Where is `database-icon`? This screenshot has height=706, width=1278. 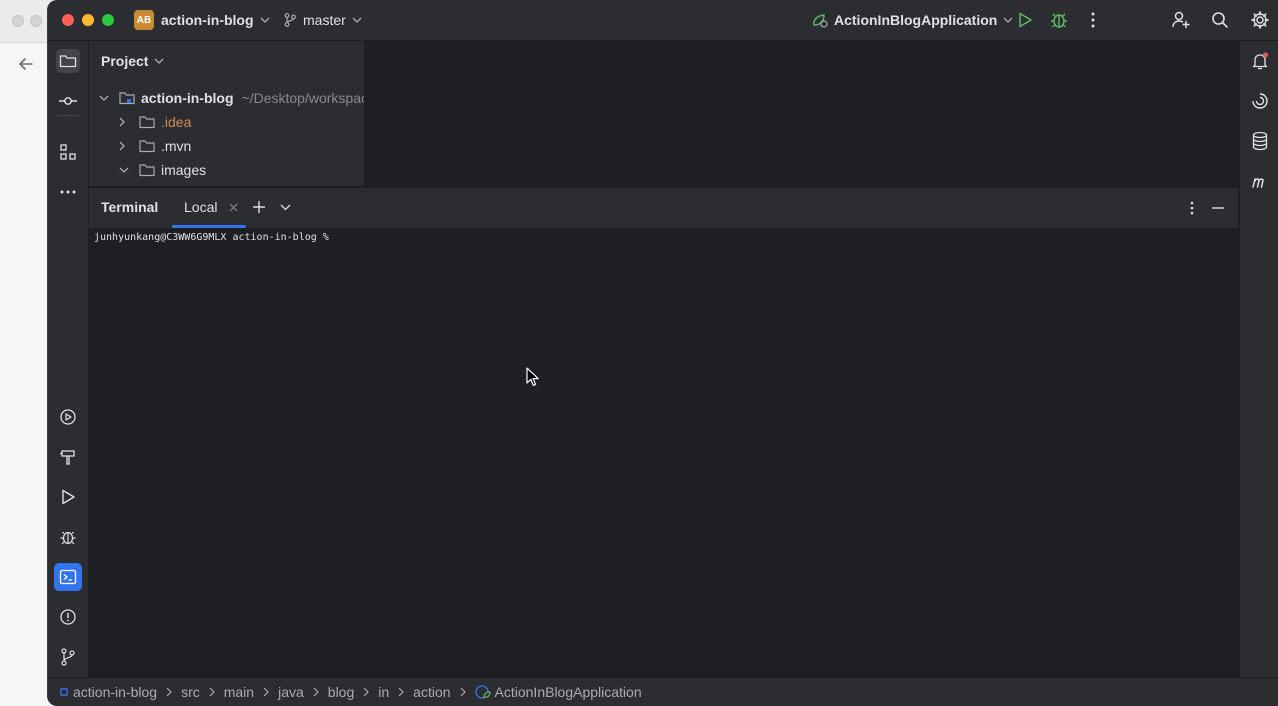
database-icon is located at coordinates (1260, 141).